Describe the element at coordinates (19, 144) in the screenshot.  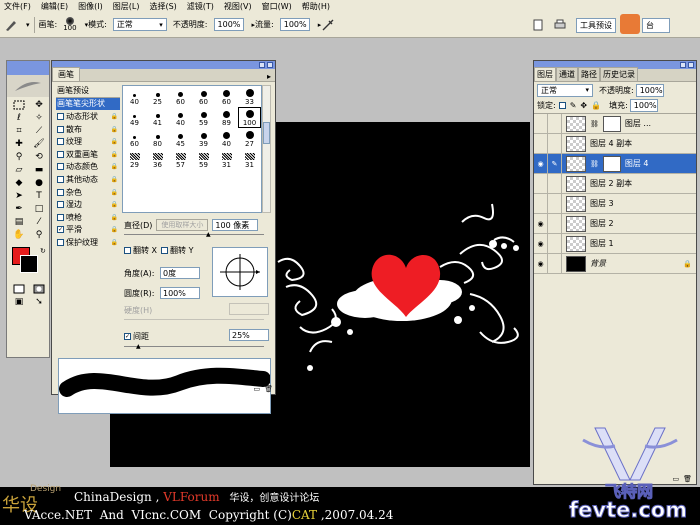
I see `healing-brush-icon: ✚` at that location.